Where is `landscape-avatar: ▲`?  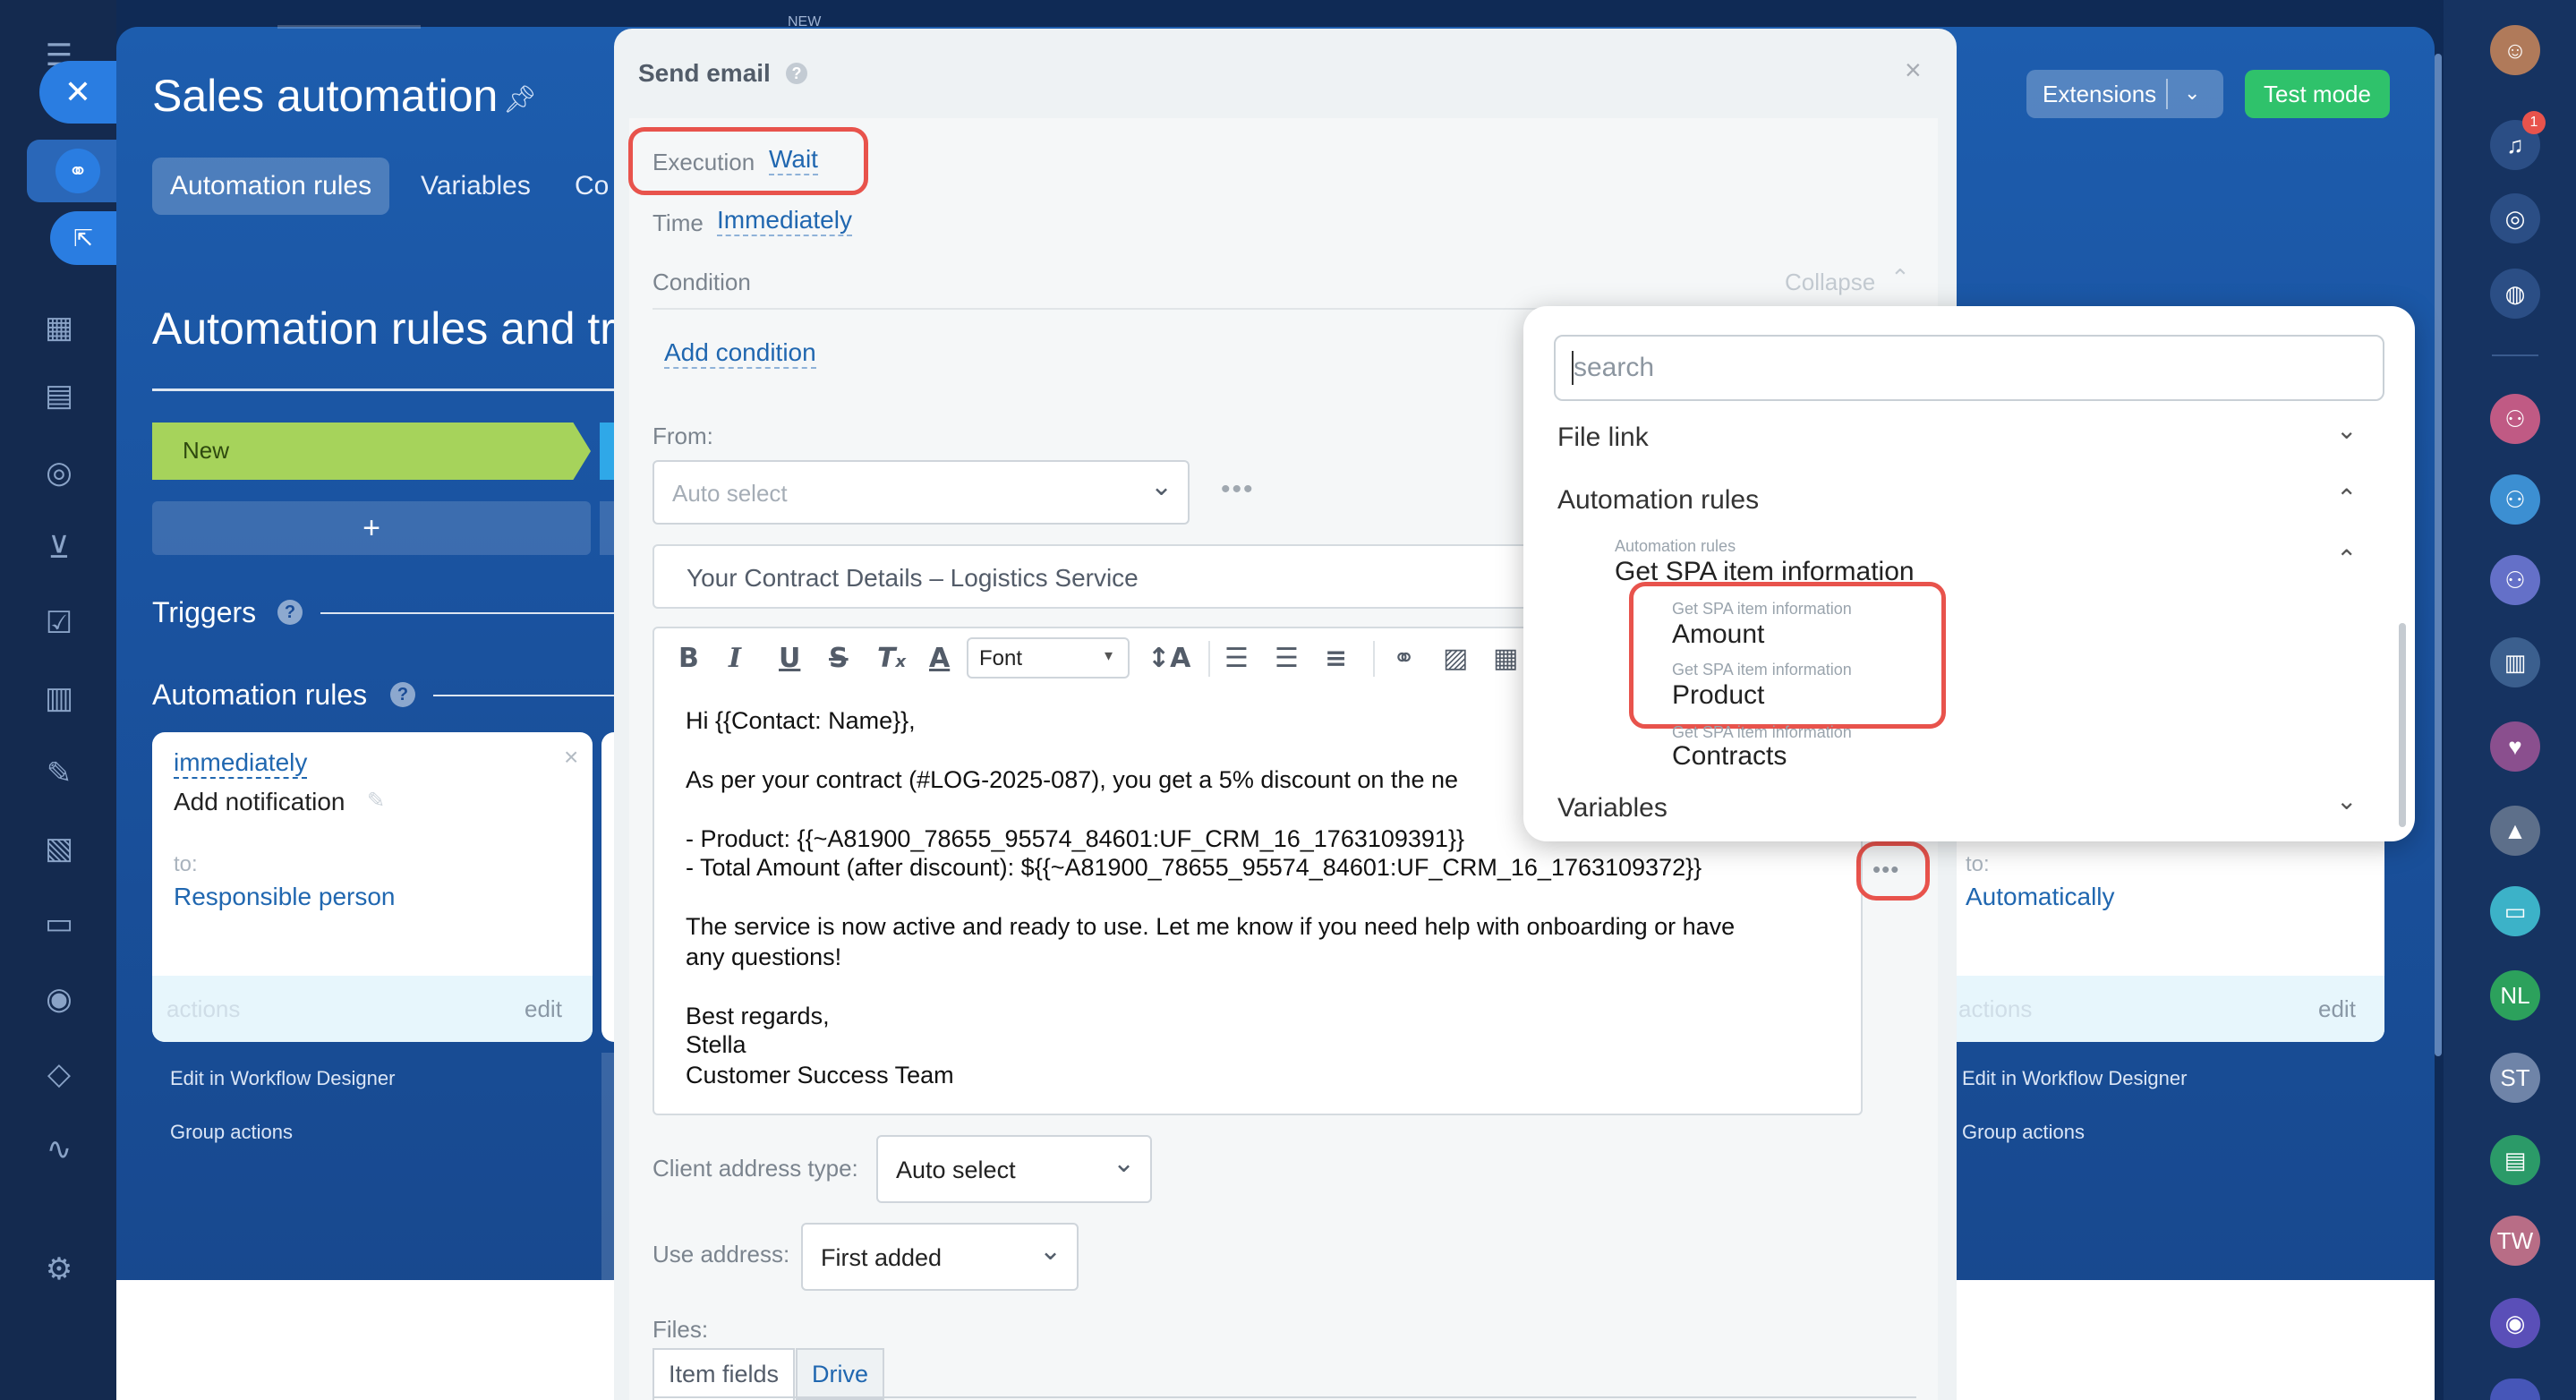 landscape-avatar: ▲ is located at coordinates (2515, 831).